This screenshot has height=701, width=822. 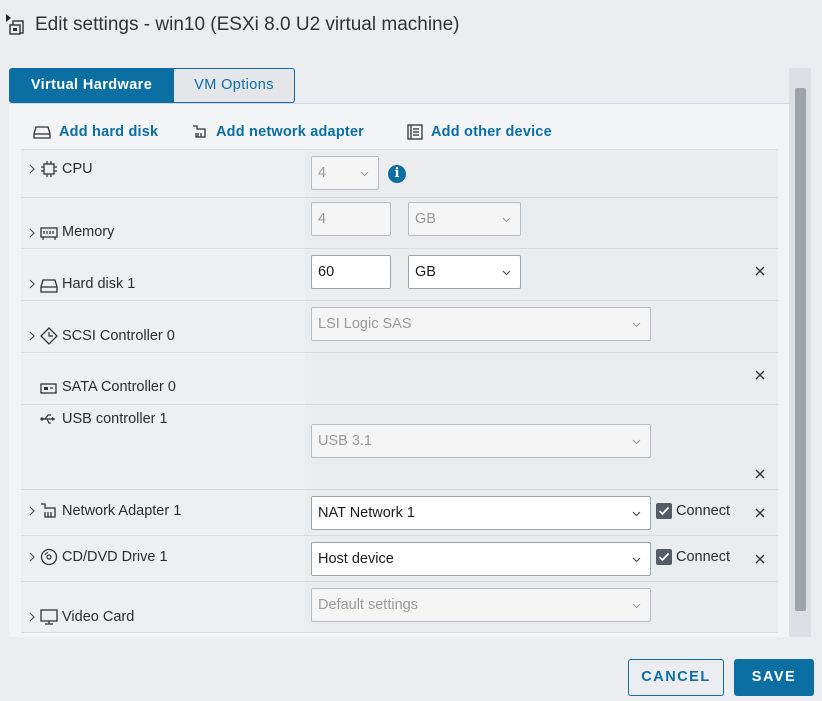 I want to click on cd-dvd-connect-label: Connect, so click(x=703, y=557).